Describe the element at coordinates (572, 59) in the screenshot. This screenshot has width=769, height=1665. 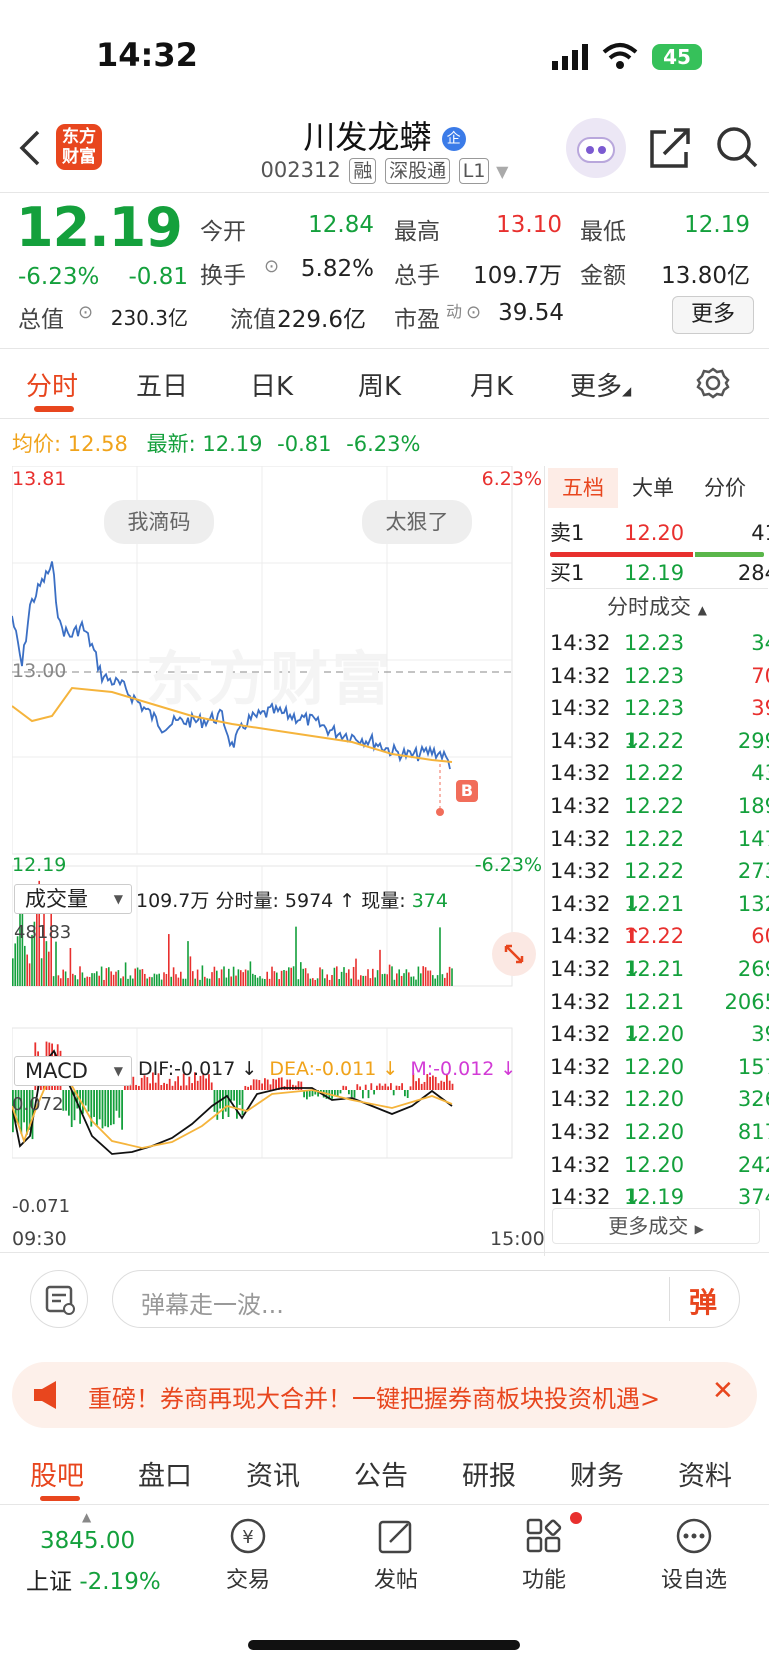
I see `signal-icon` at that location.